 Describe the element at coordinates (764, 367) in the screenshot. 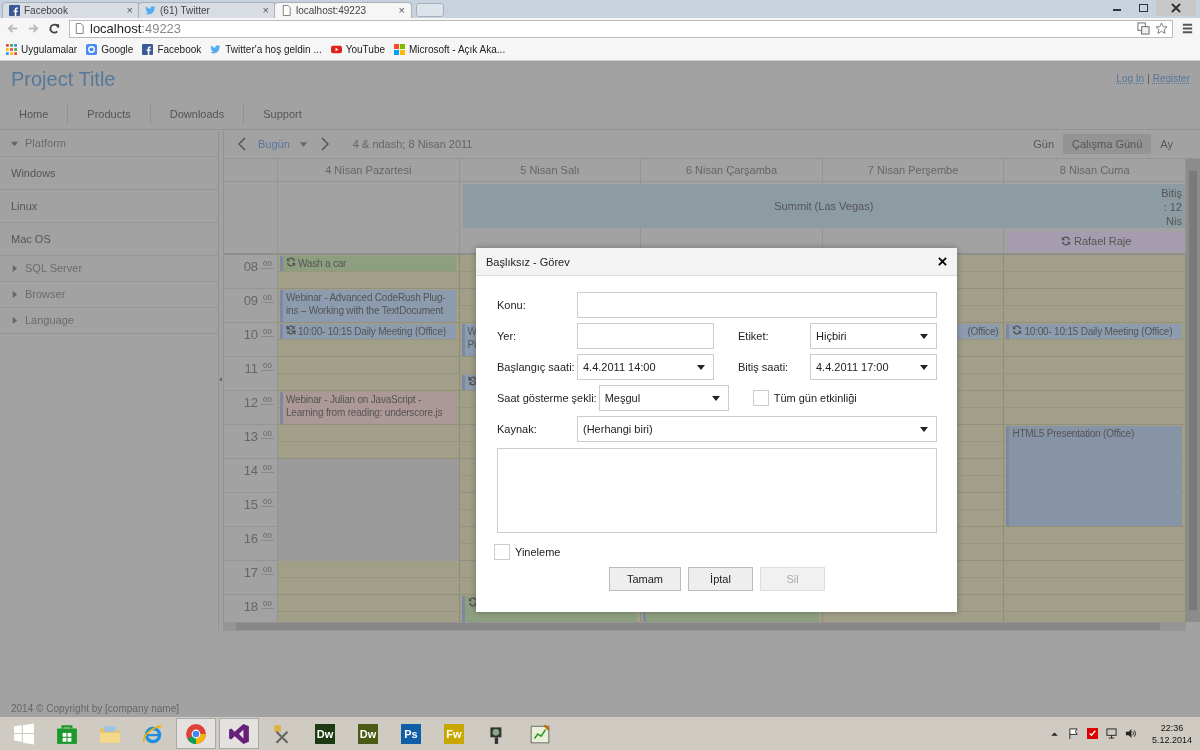

I see `field-label: Bitiş saati:` at that location.